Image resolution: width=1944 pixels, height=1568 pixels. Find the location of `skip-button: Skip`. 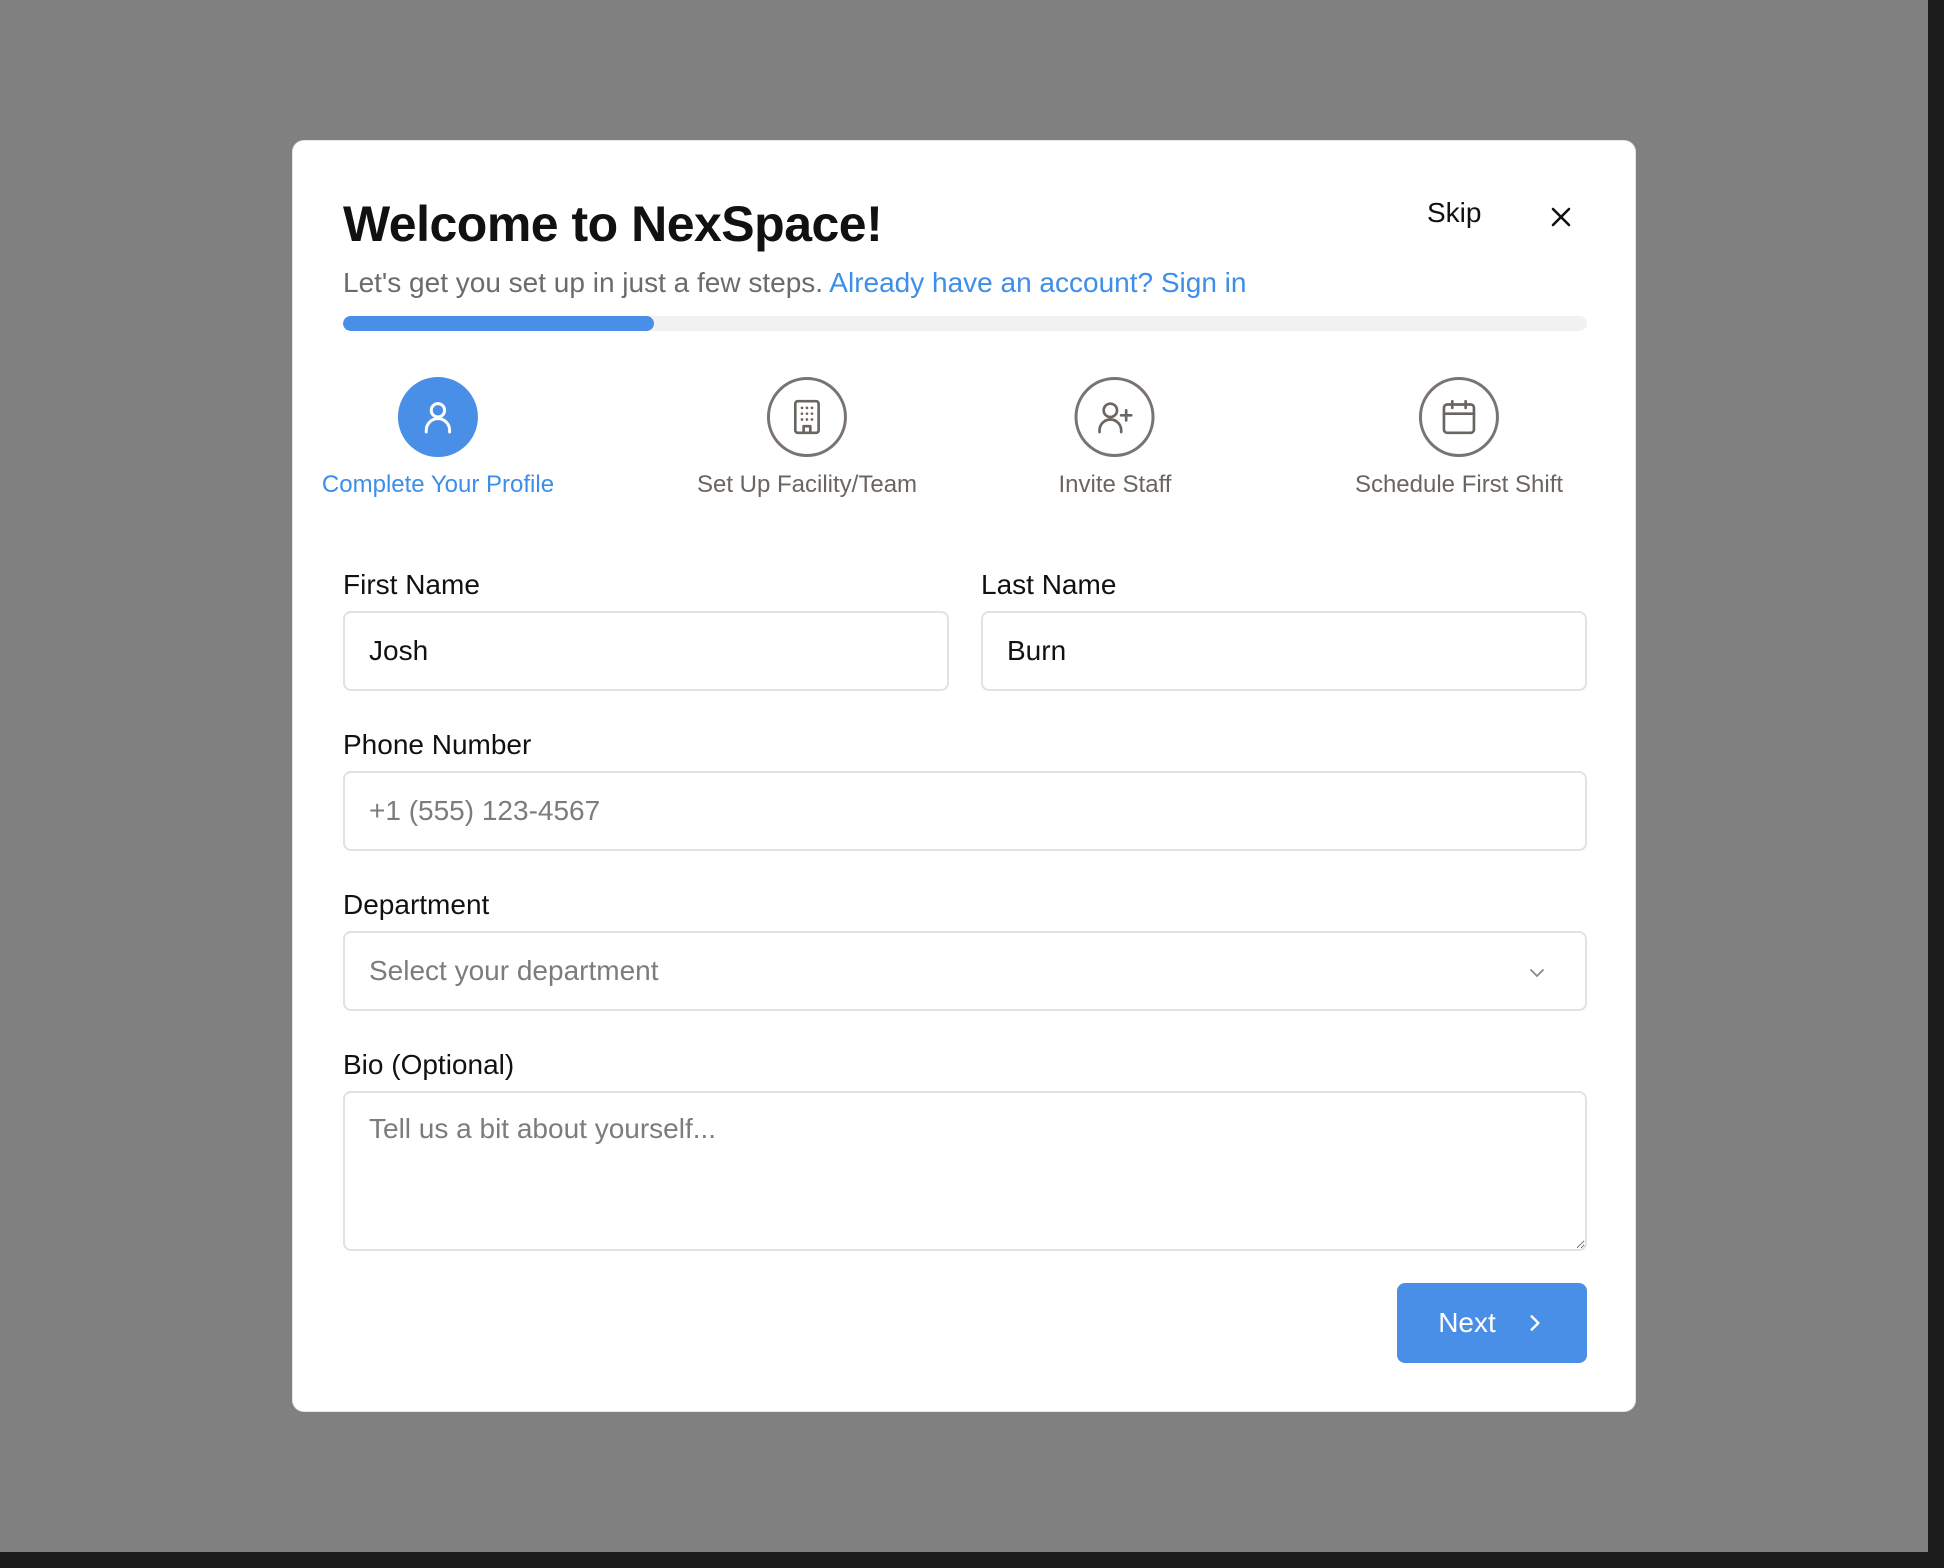

skip-button: Skip is located at coordinates (1454, 213).